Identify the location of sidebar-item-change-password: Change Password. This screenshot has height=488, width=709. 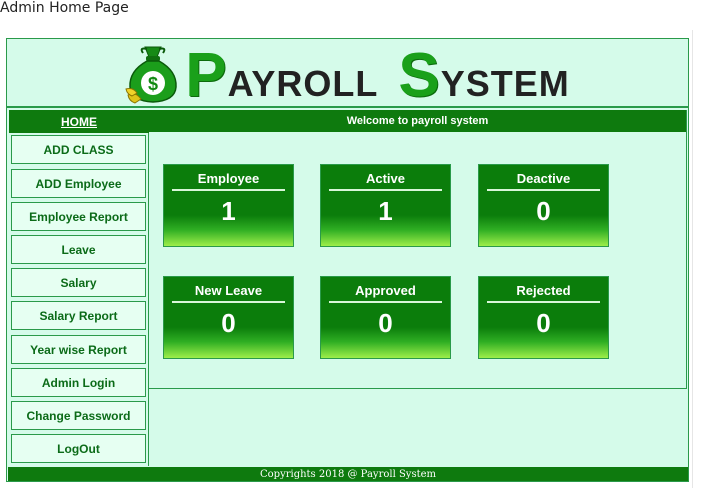
(78, 415).